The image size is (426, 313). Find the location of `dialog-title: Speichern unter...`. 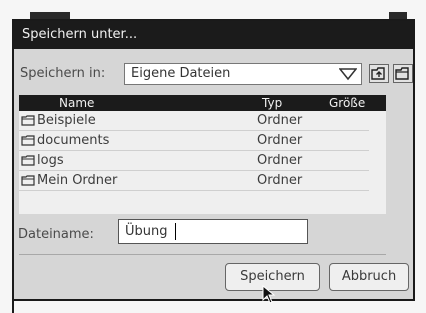

dialog-title: Speichern unter... is located at coordinates (213, 35).